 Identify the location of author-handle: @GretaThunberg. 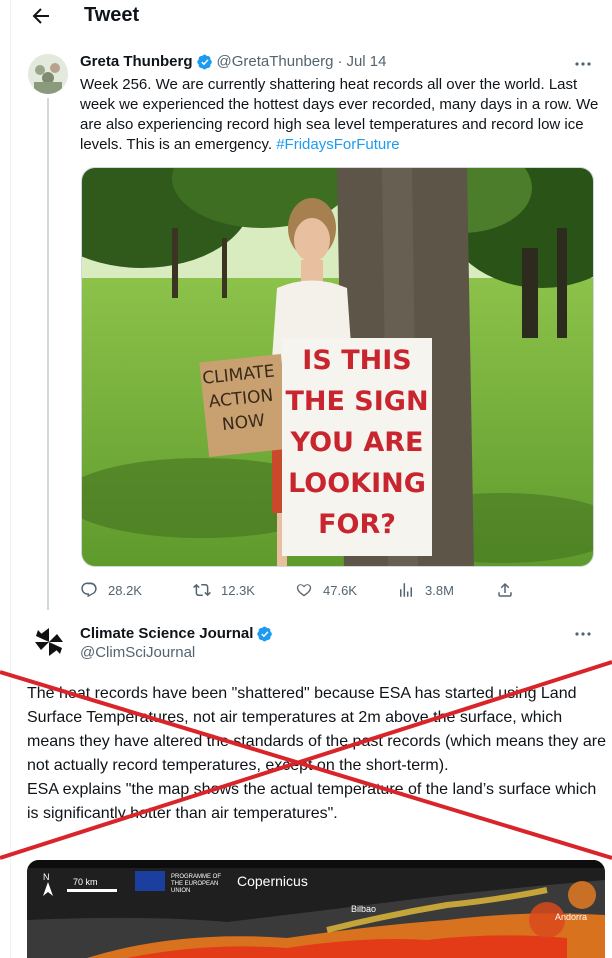
(275, 62).